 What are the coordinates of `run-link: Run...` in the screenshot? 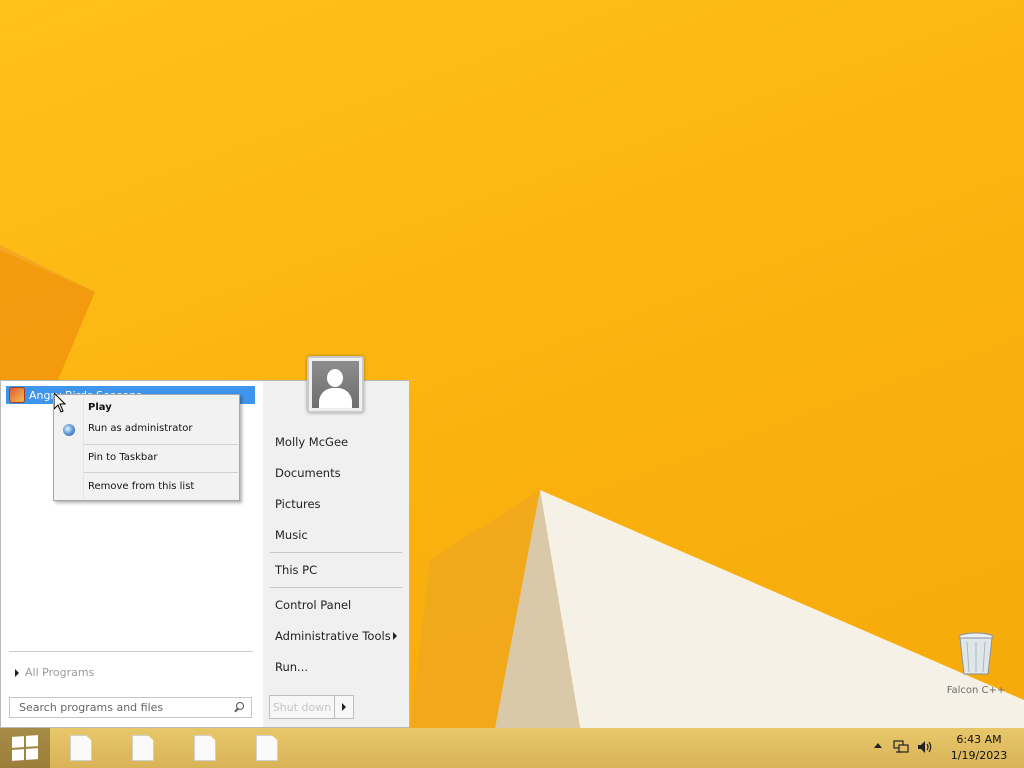 It's located at (291, 667).